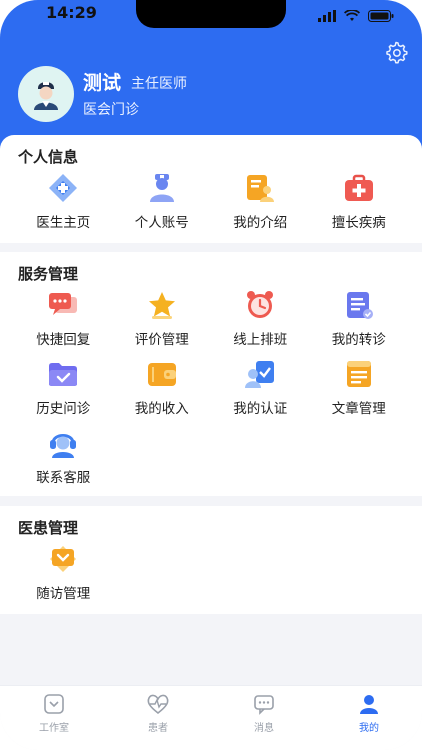 The width and height of the screenshot is (422, 750). What do you see at coordinates (162, 188) in the screenshot?
I see `account-icon` at bounding box center [162, 188].